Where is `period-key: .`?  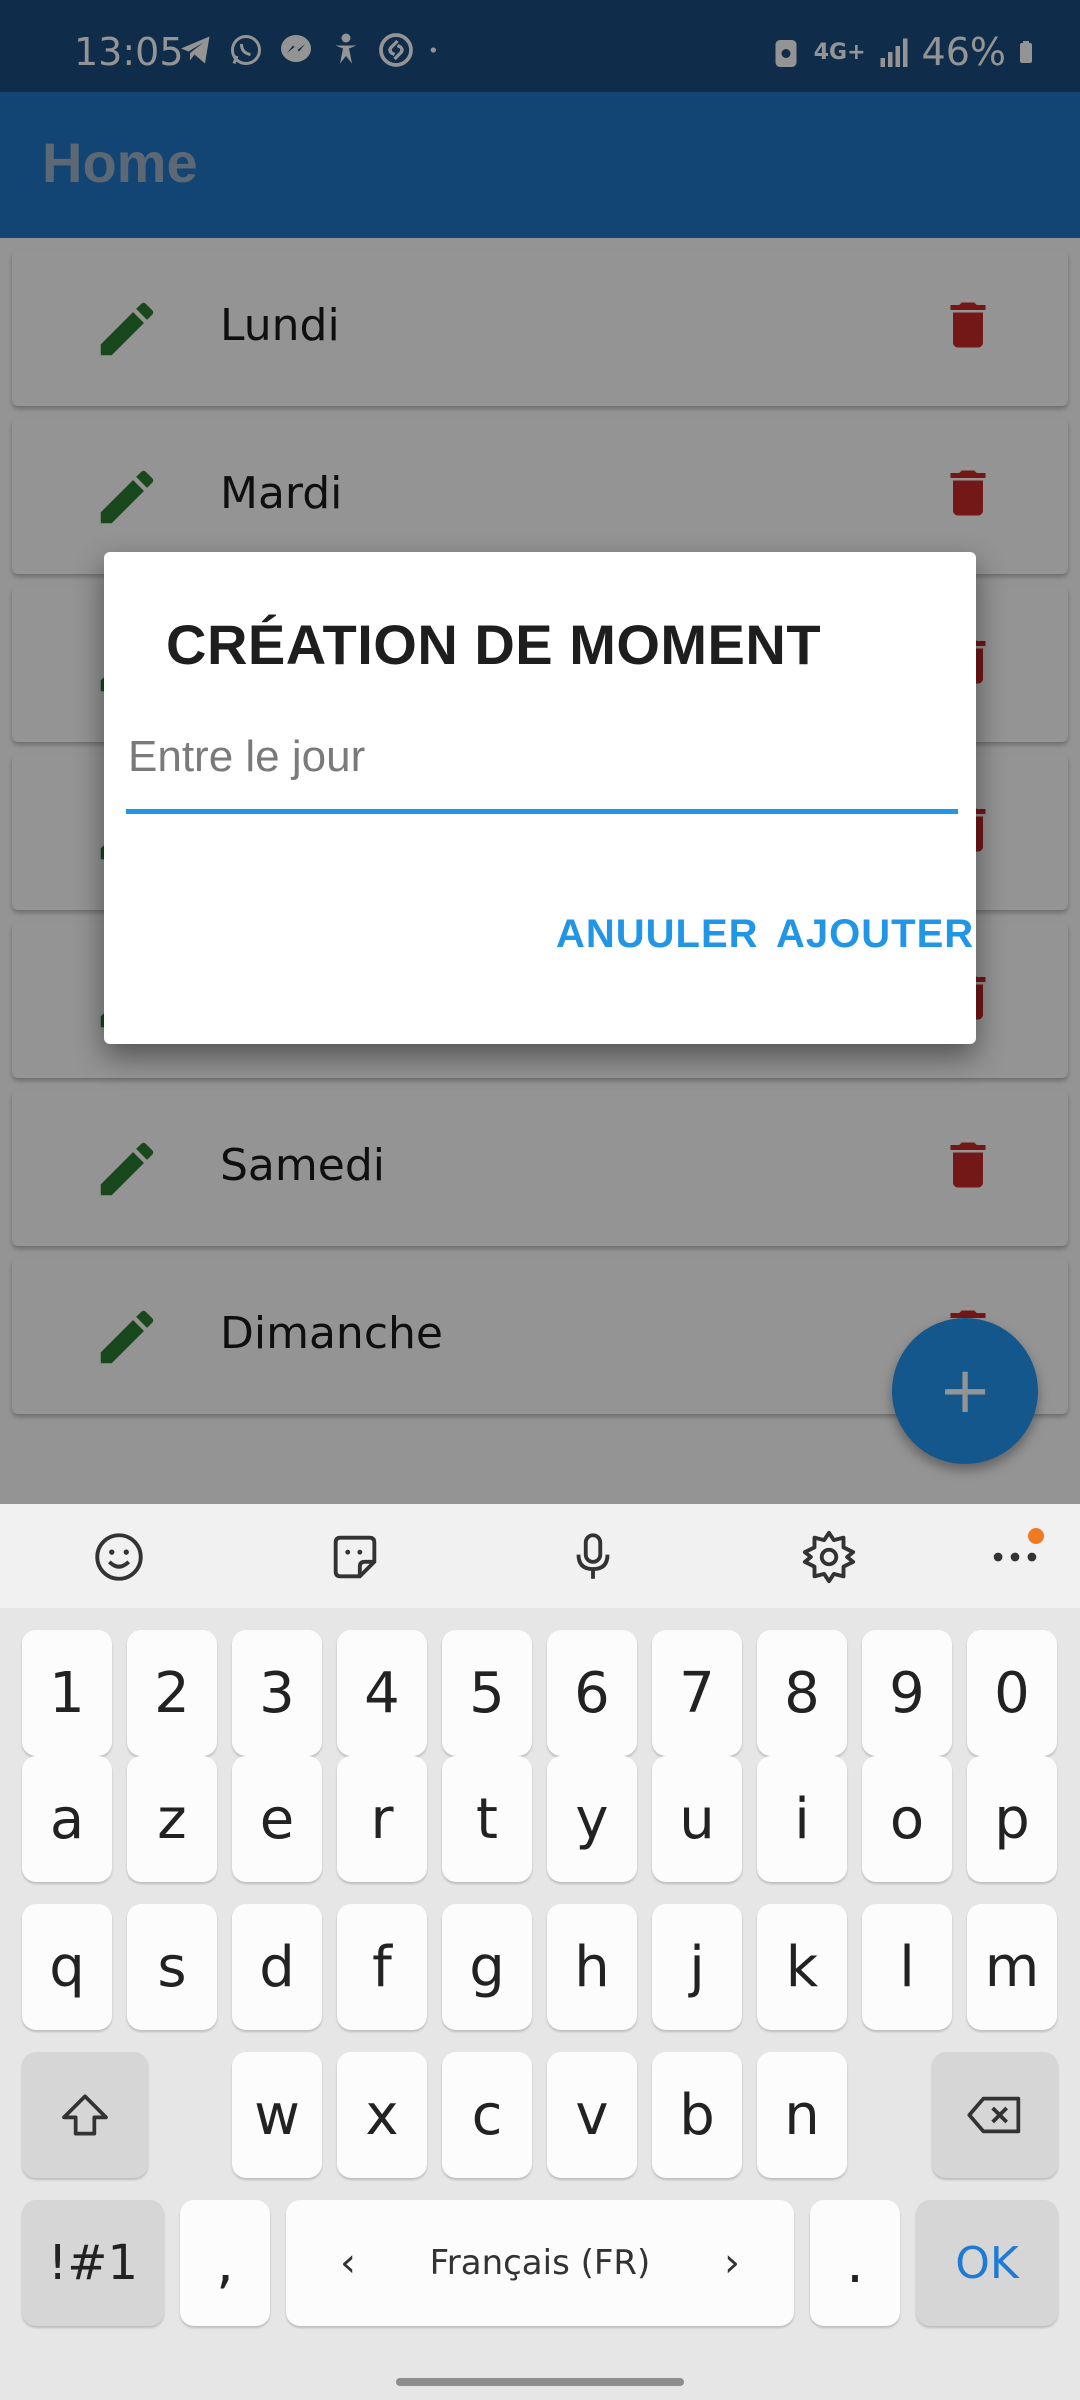 period-key: . is located at coordinates (855, 2263).